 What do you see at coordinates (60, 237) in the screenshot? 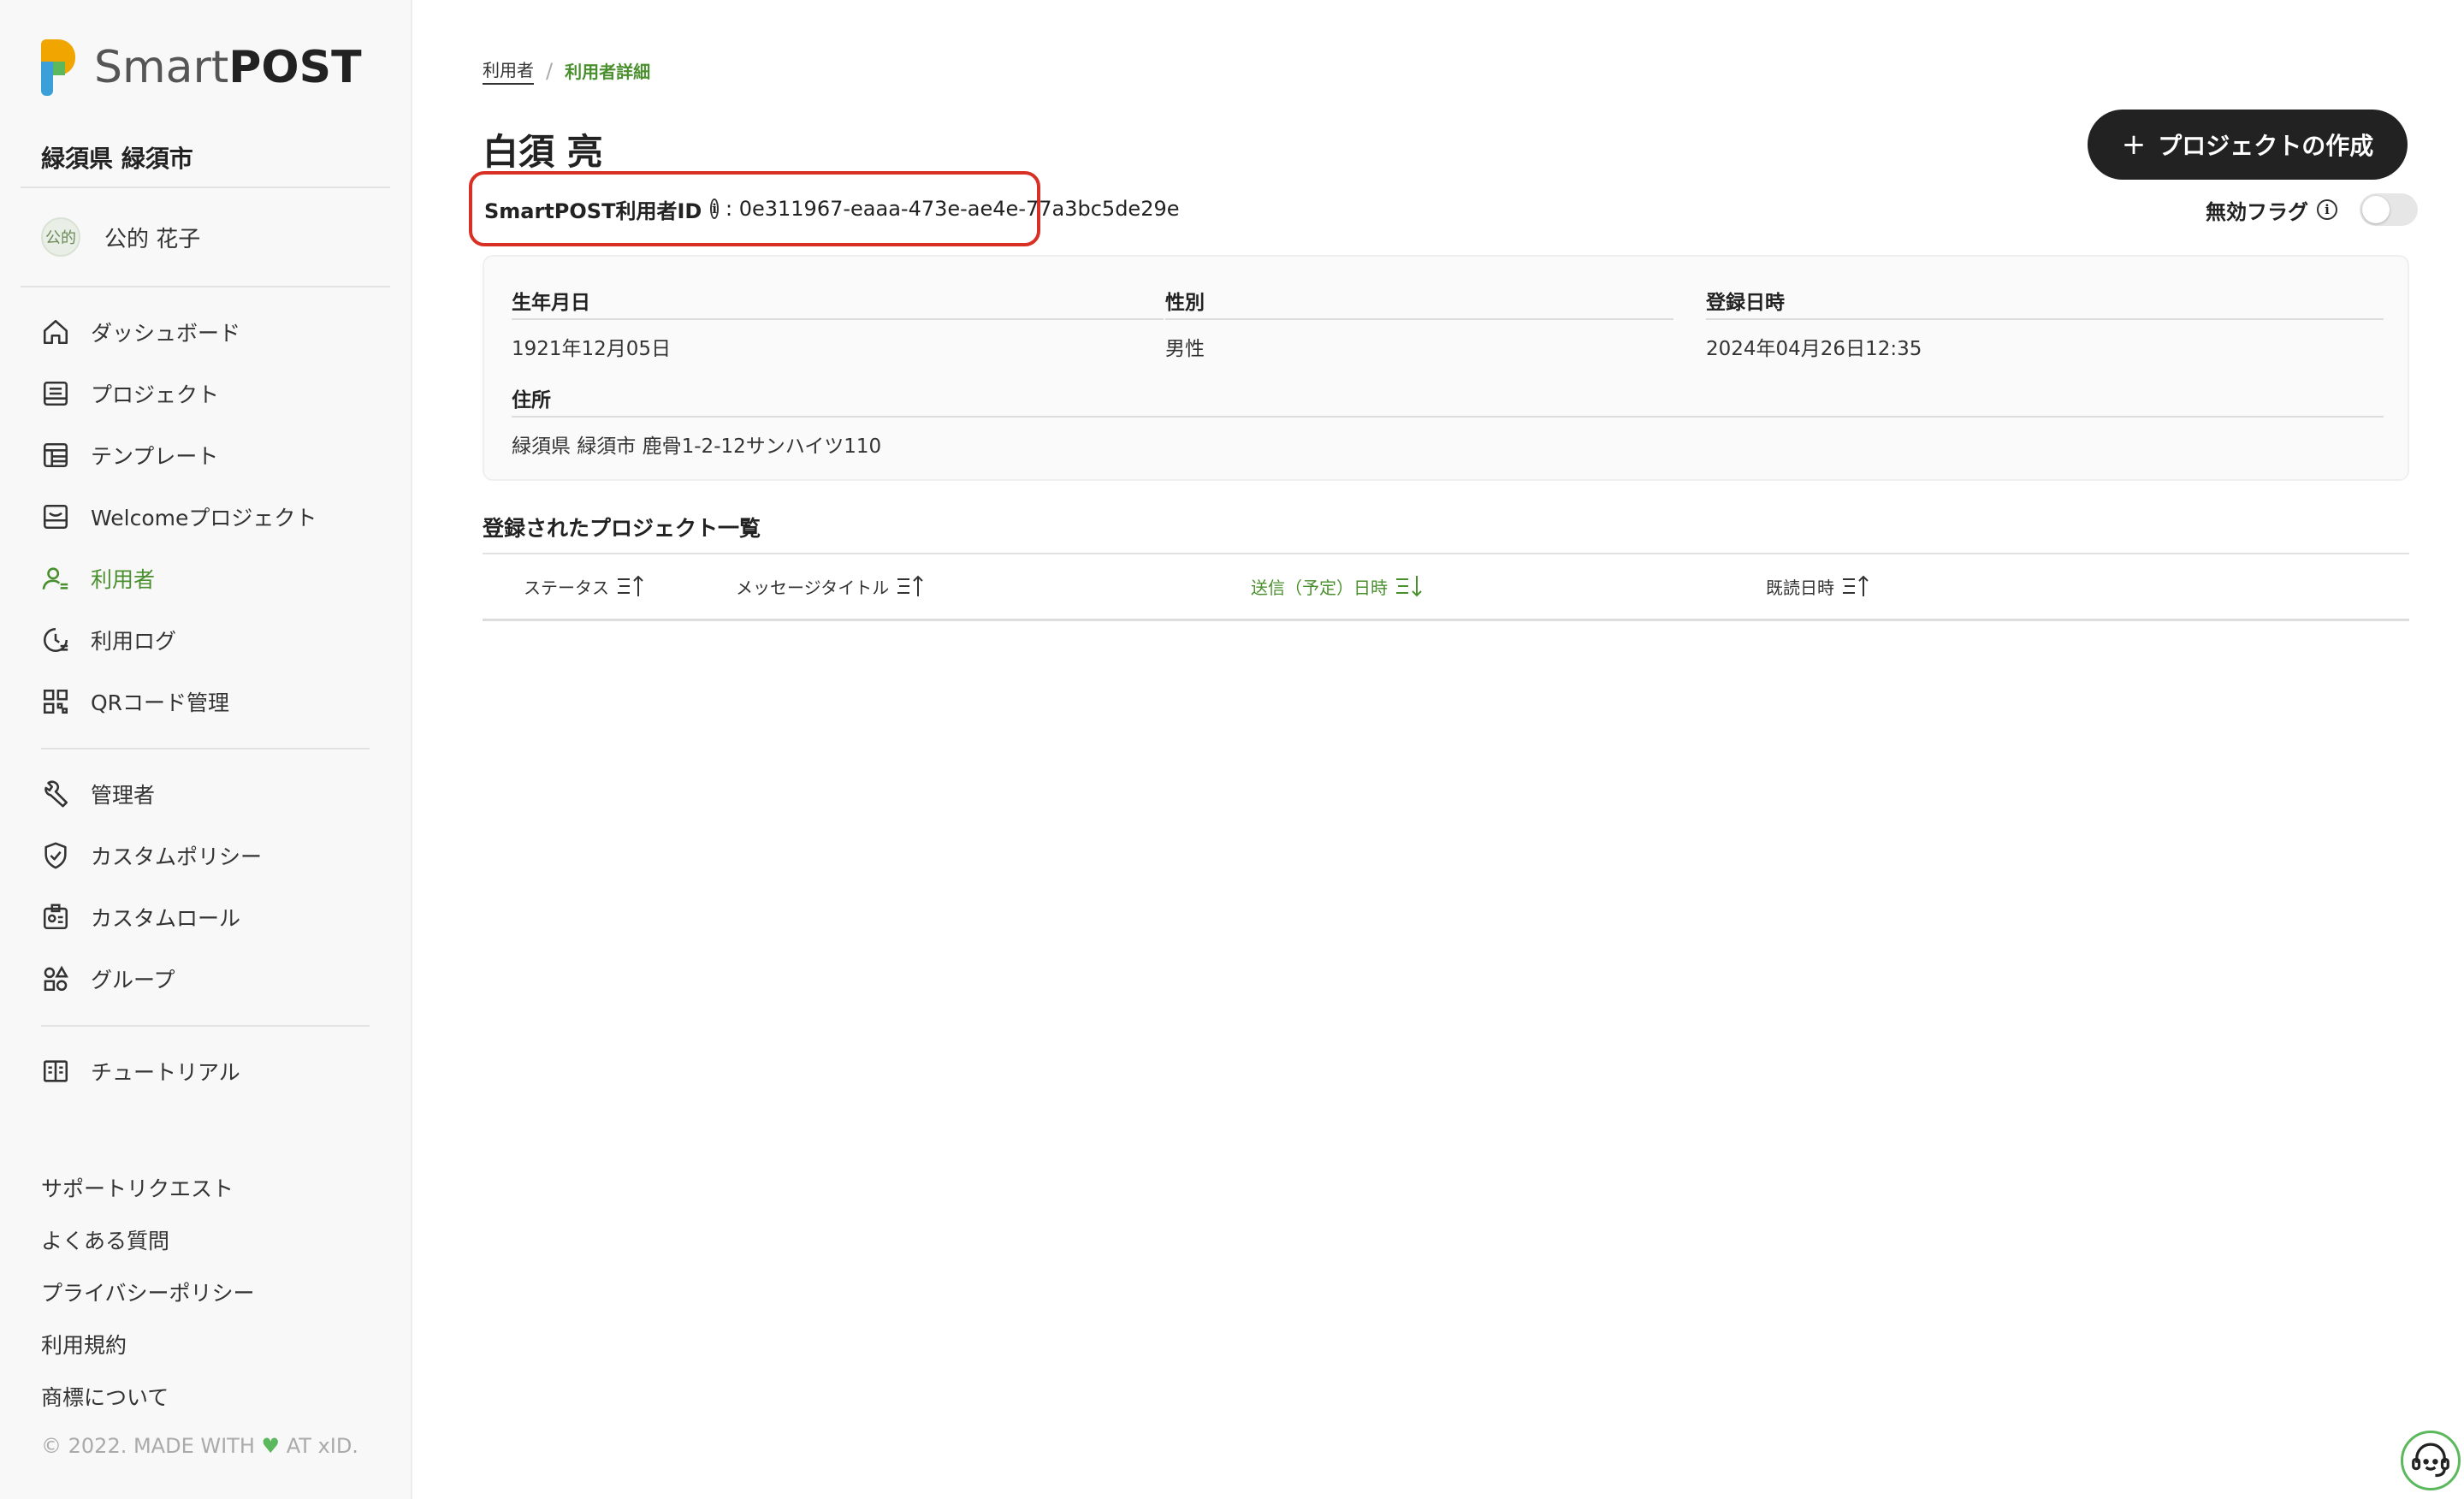
I see `avatar: 公的` at bounding box center [60, 237].